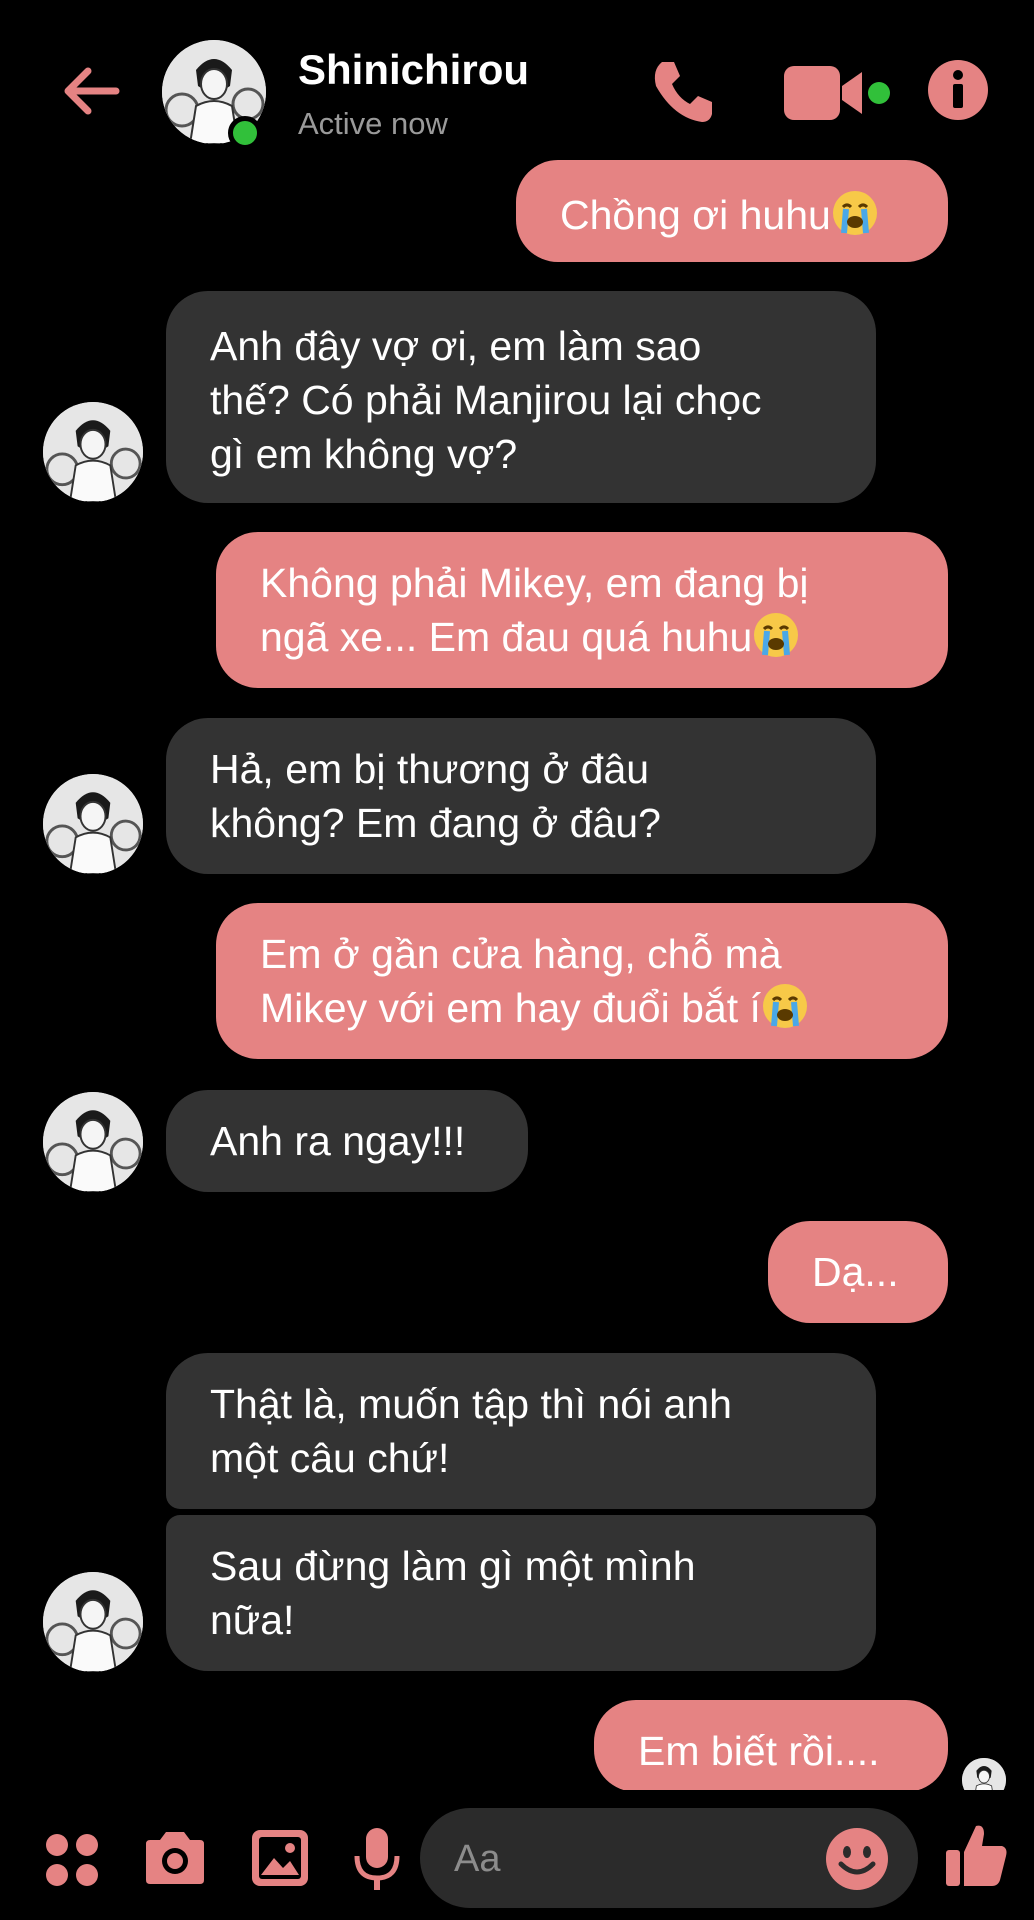  What do you see at coordinates (245, 133) in the screenshot?
I see `online-indicator` at bounding box center [245, 133].